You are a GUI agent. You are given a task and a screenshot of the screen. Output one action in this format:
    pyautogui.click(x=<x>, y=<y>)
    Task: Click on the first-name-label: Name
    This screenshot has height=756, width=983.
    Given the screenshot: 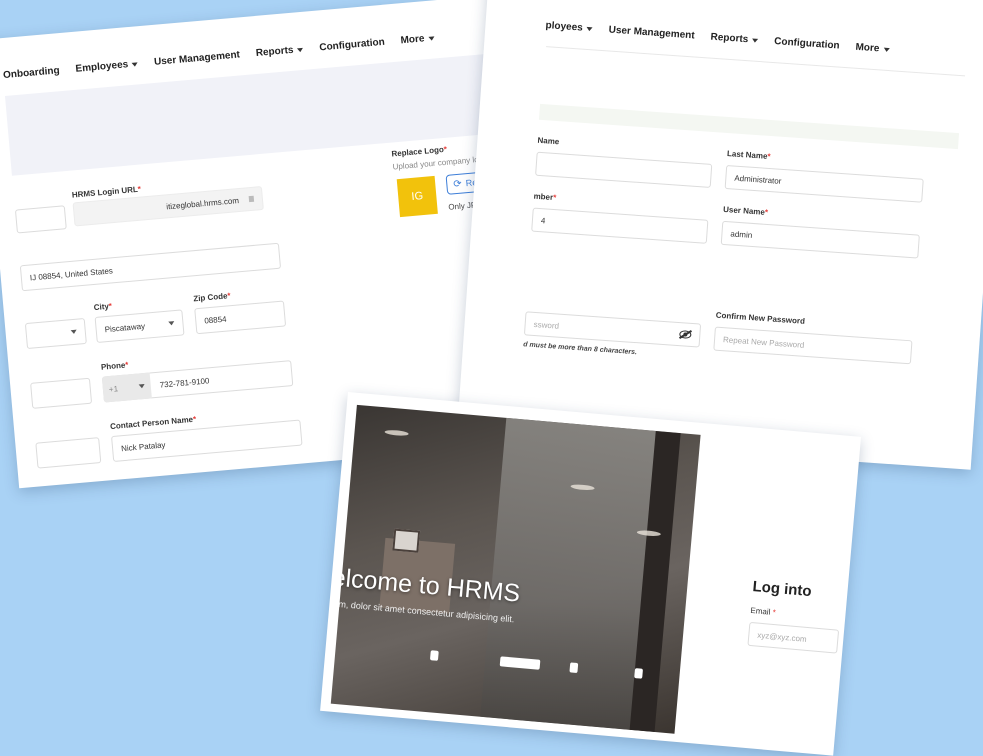 What is the action you would take?
    pyautogui.click(x=548, y=141)
    